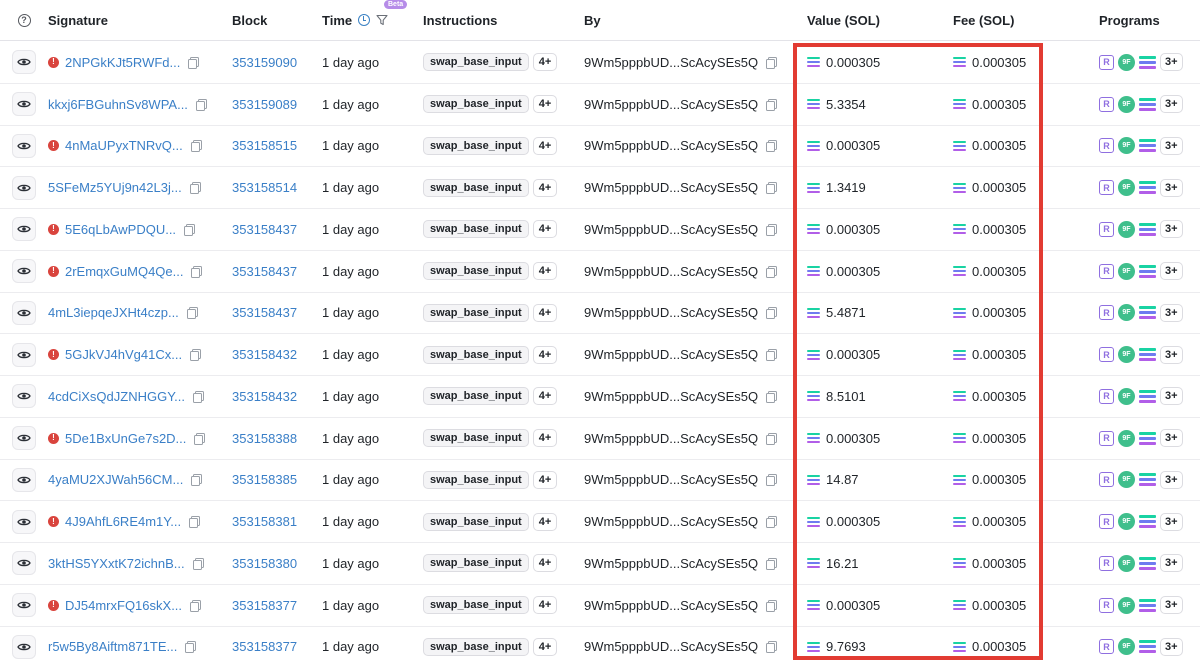  What do you see at coordinates (264, 354) in the screenshot?
I see `block-link: 353158432` at bounding box center [264, 354].